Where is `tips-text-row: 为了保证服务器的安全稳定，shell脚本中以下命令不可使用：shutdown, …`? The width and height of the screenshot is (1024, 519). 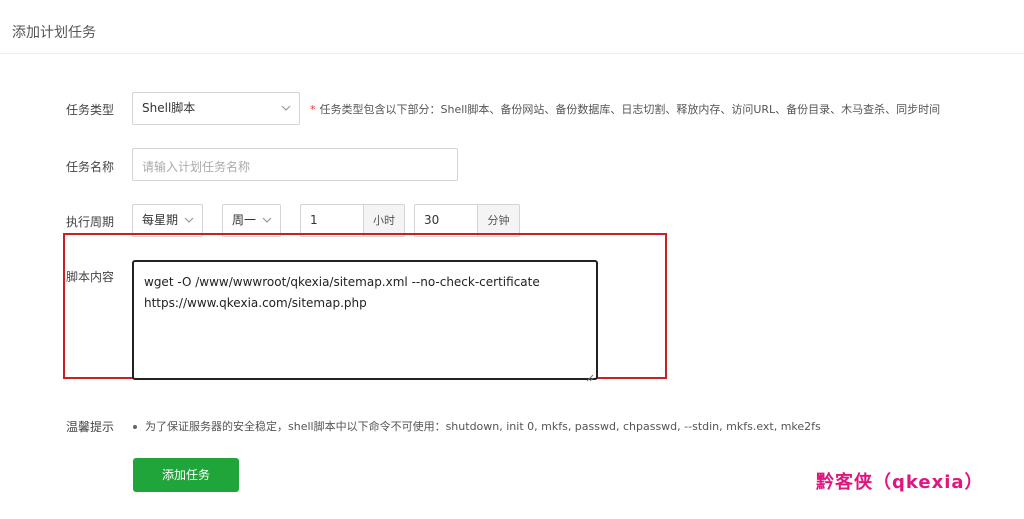 tips-text-row: 为了保证服务器的安全稳定，shell脚本中以下命令不可使用：shutdown, … is located at coordinates (477, 426).